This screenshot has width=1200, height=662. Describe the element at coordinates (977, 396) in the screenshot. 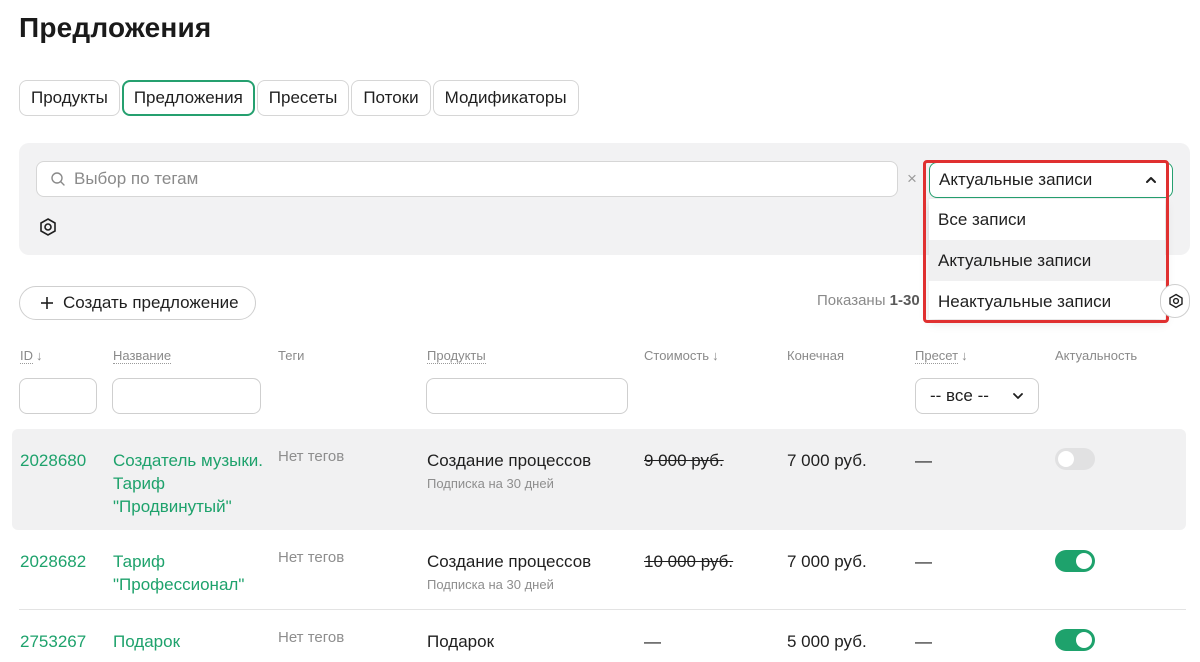

I see `preset-filter-select: -- все --` at that location.